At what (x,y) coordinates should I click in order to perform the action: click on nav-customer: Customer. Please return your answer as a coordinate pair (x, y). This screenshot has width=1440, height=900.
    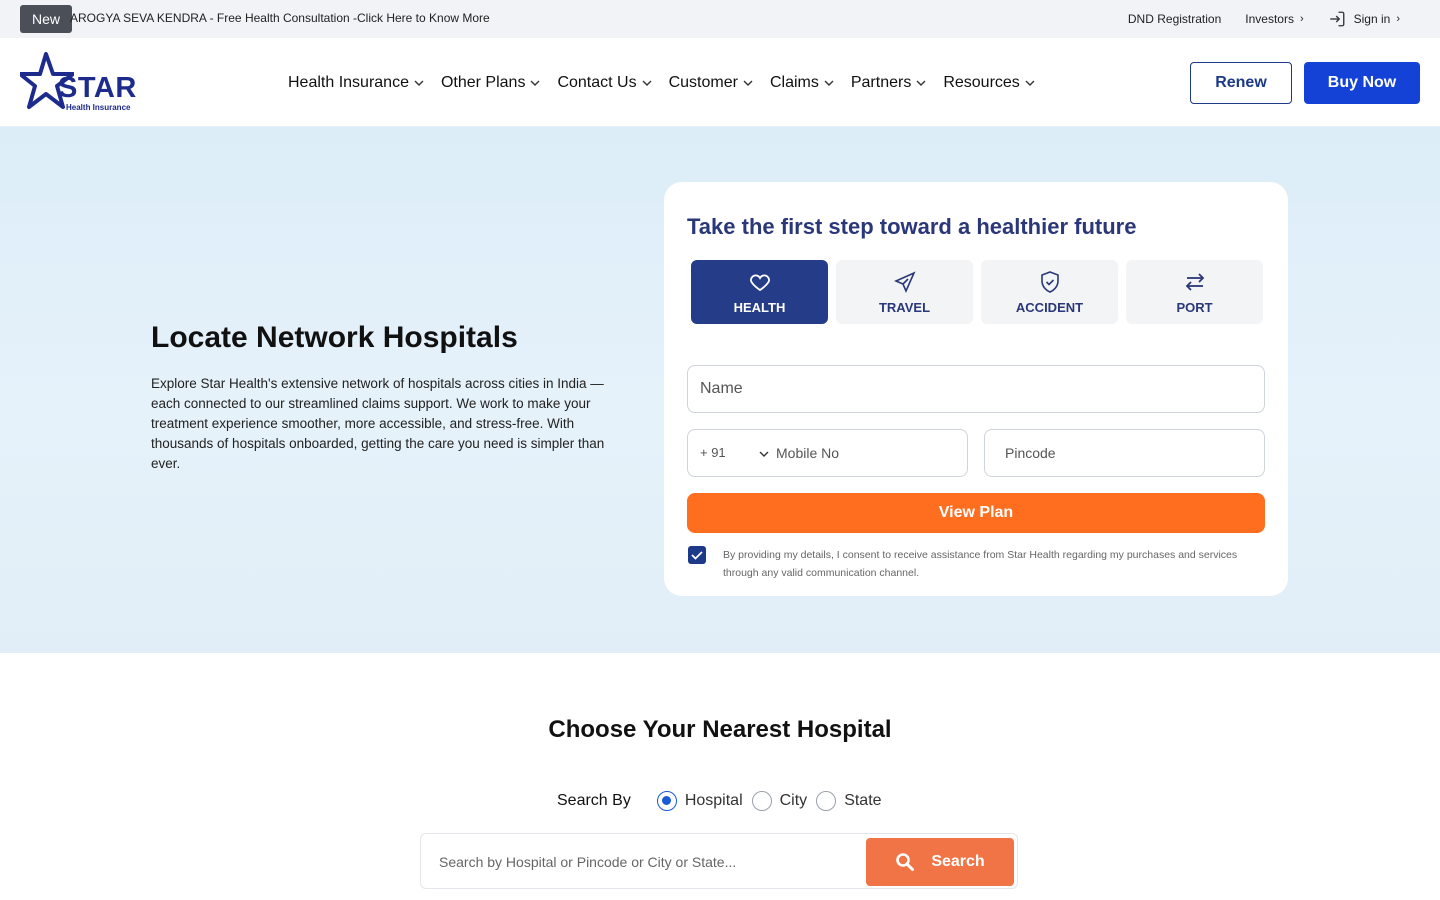
    Looking at the image, I should click on (711, 83).